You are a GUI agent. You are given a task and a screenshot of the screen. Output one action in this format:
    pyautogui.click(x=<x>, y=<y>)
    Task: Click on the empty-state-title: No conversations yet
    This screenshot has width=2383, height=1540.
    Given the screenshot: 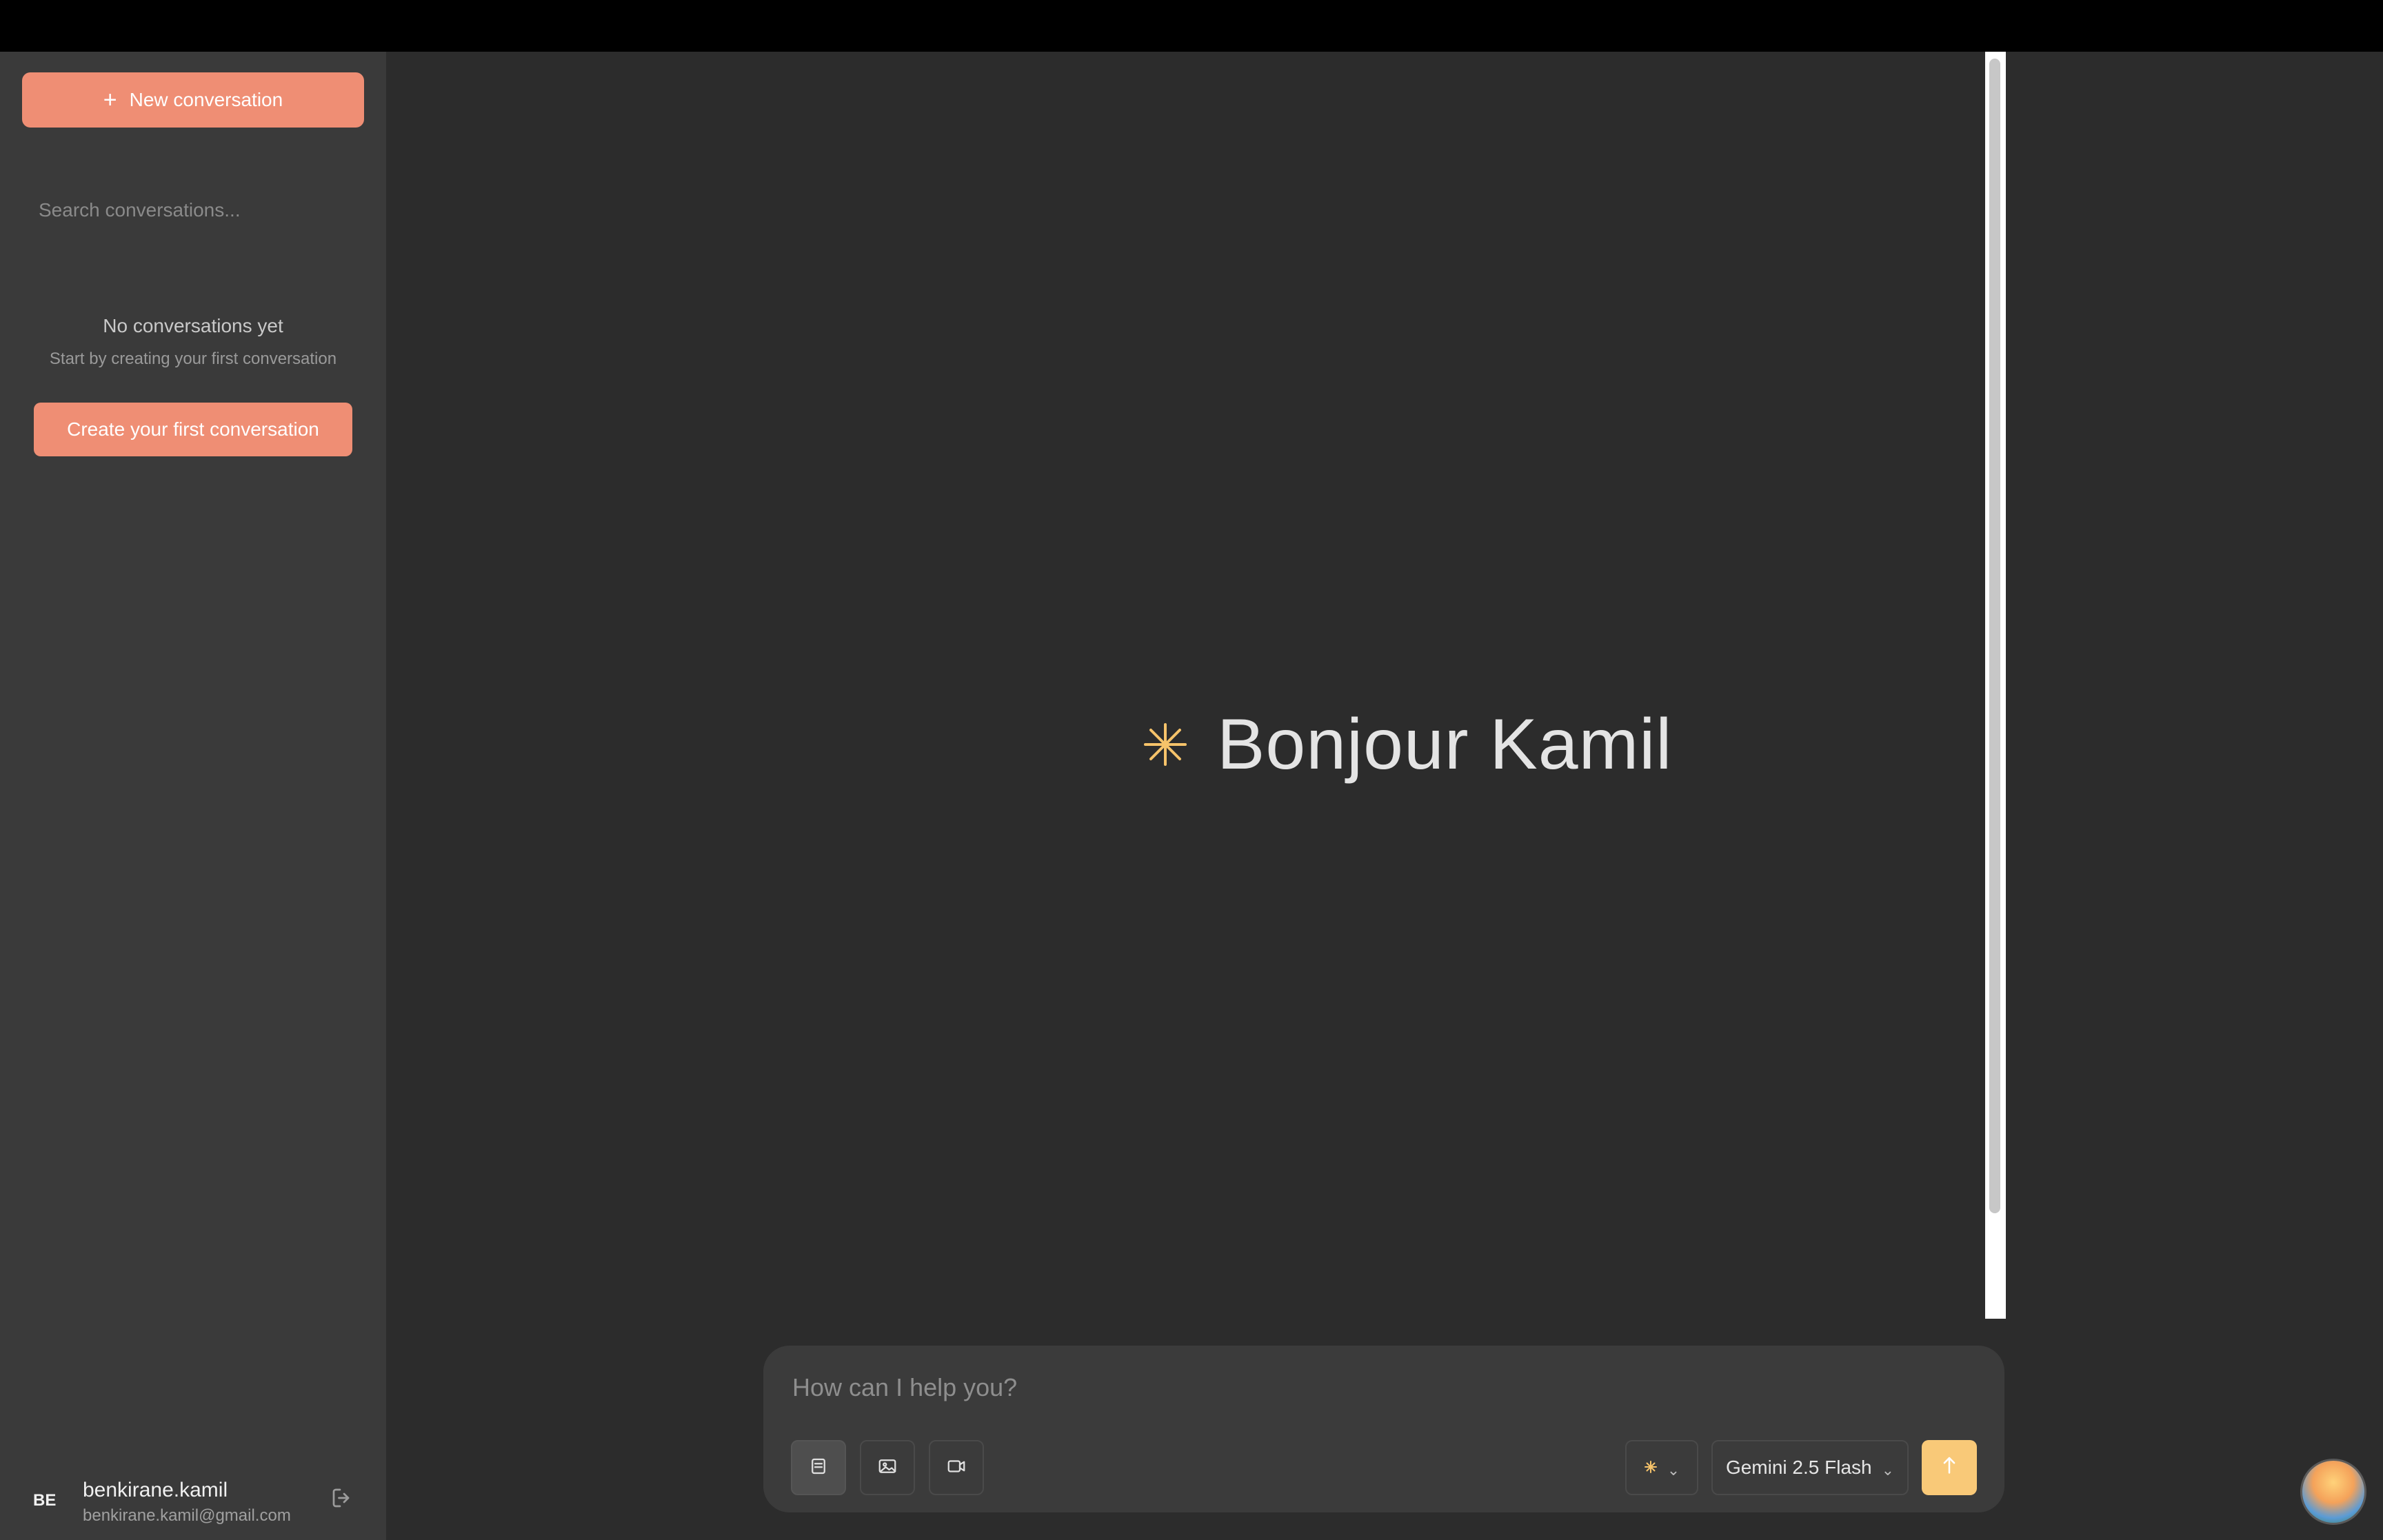 What is the action you would take?
    pyautogui.click(x=193, y=326)
    